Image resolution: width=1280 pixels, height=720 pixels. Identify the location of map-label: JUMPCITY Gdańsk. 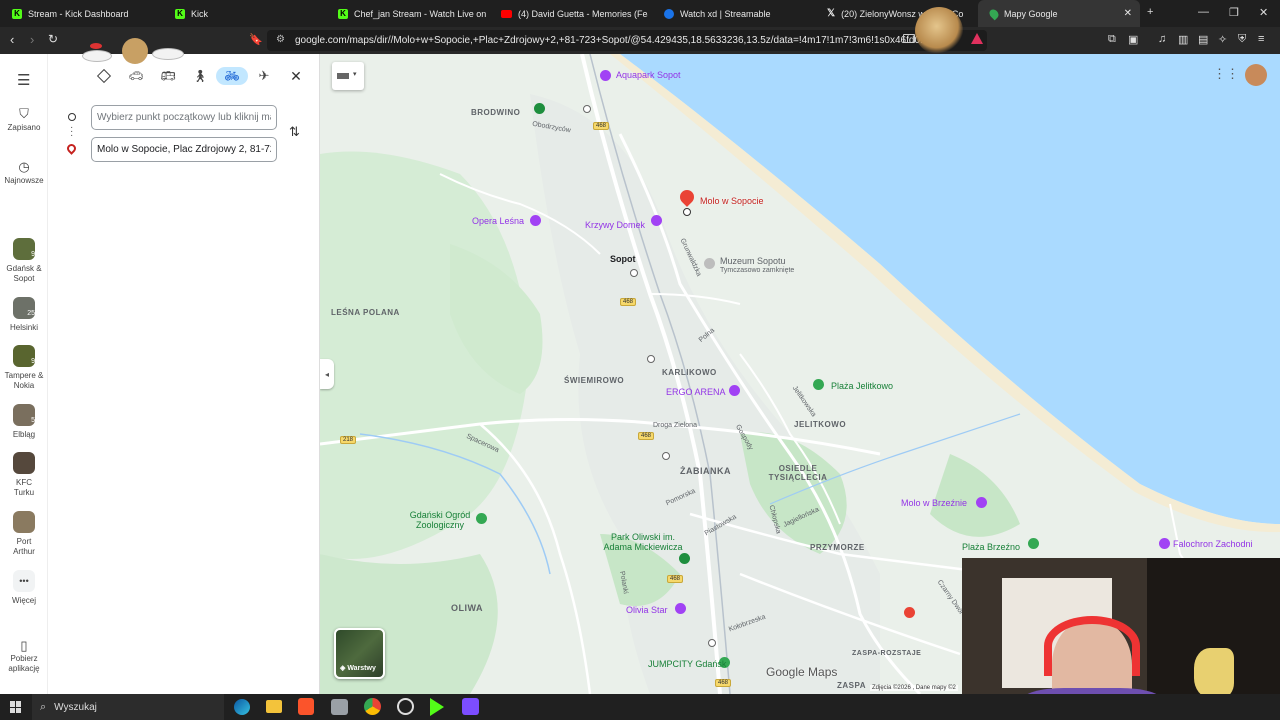
(687, 664).